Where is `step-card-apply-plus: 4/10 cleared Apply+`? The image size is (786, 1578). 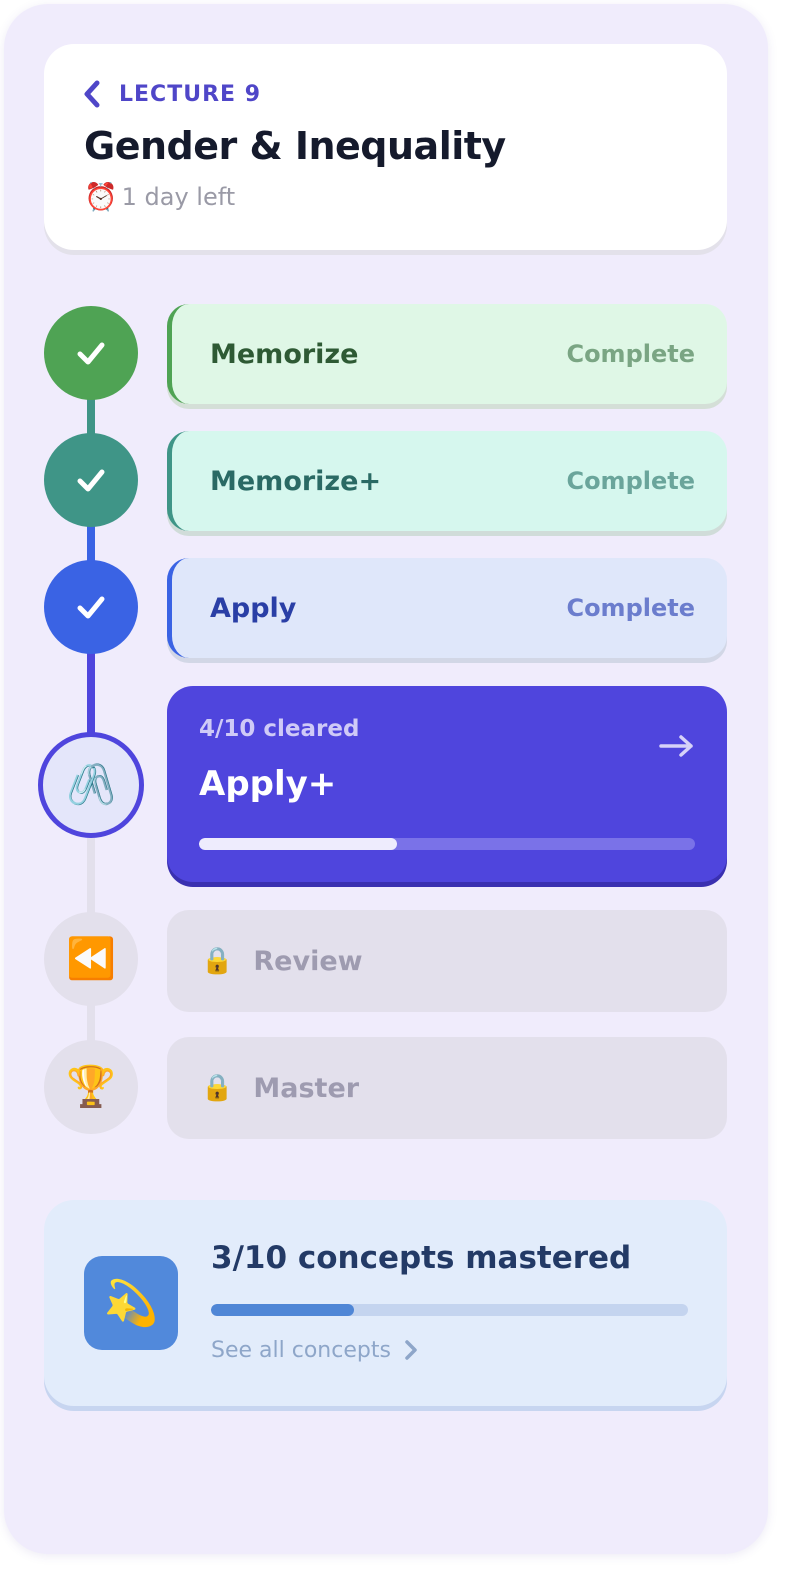 step-card-apply-plus: 4/10 cleared Apply+ is located at coordinates (447, 784).